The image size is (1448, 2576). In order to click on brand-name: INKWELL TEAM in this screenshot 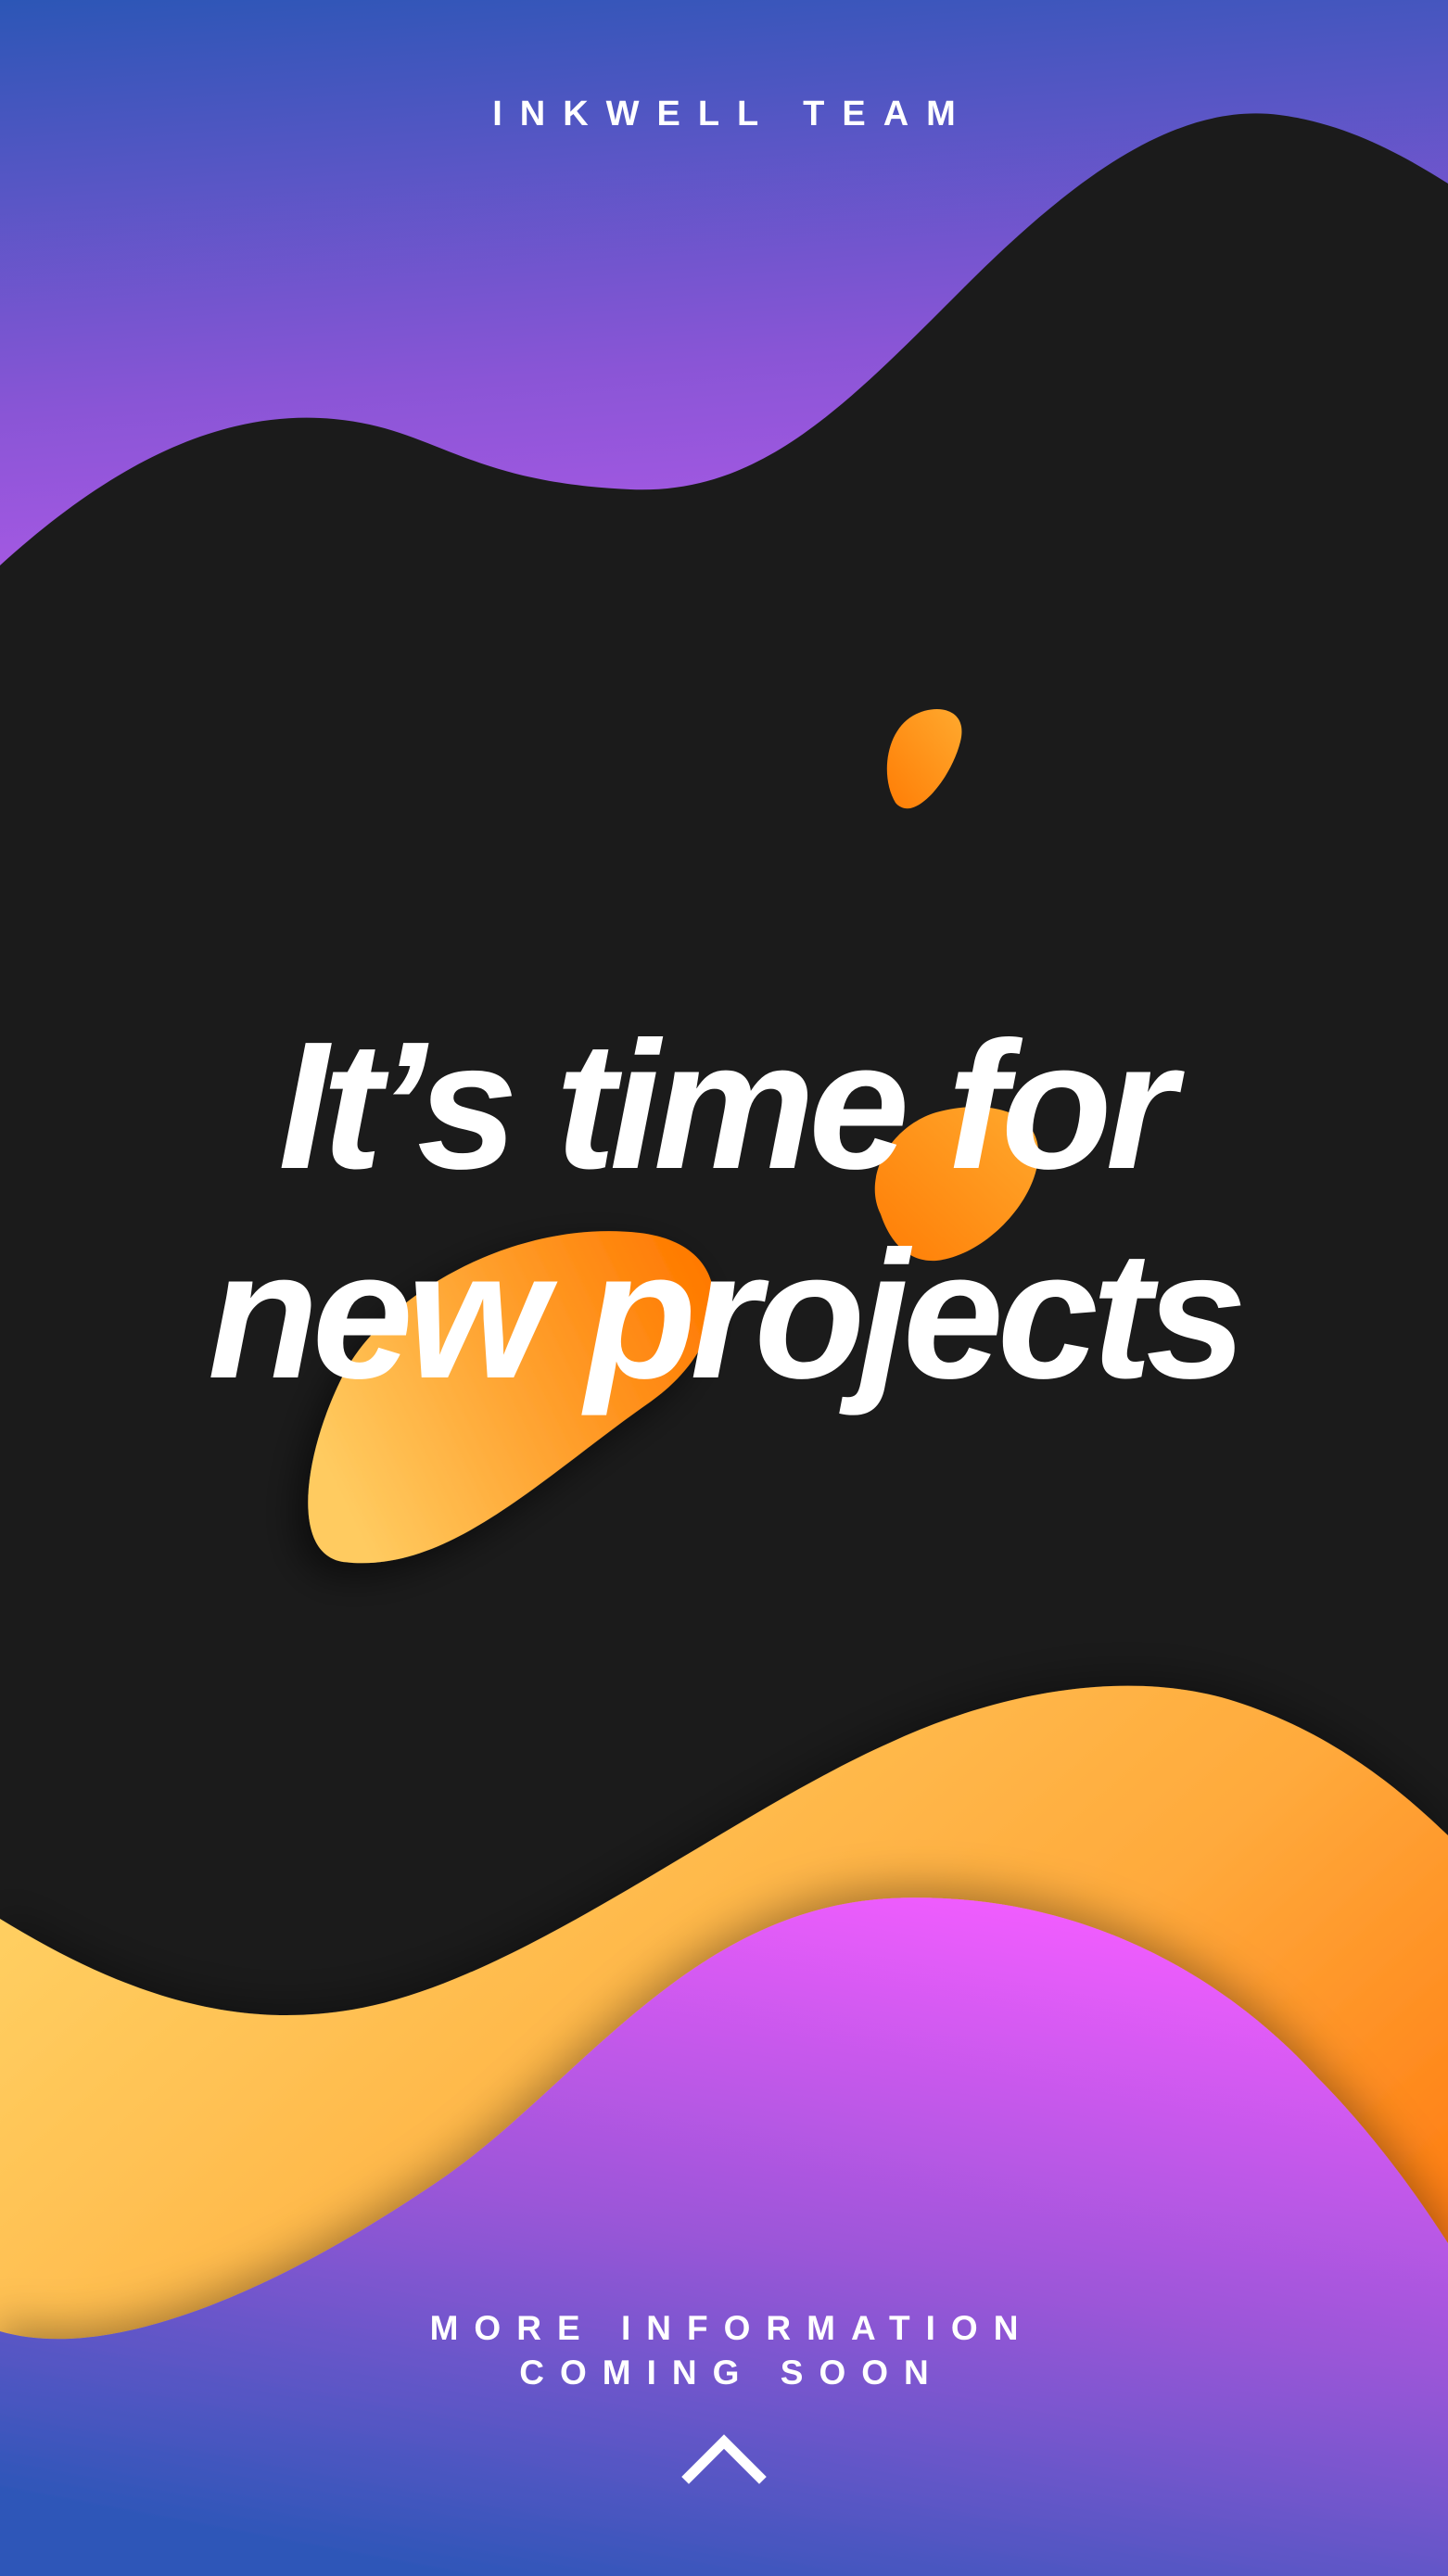, I will do `click(732, 114)`.